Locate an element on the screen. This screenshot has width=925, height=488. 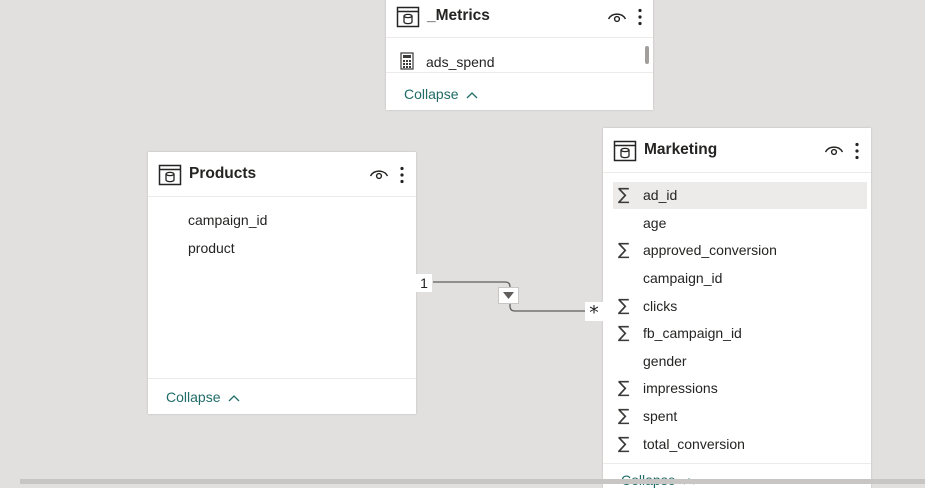
products-table-header: Products is located at coordinates (282, 174).